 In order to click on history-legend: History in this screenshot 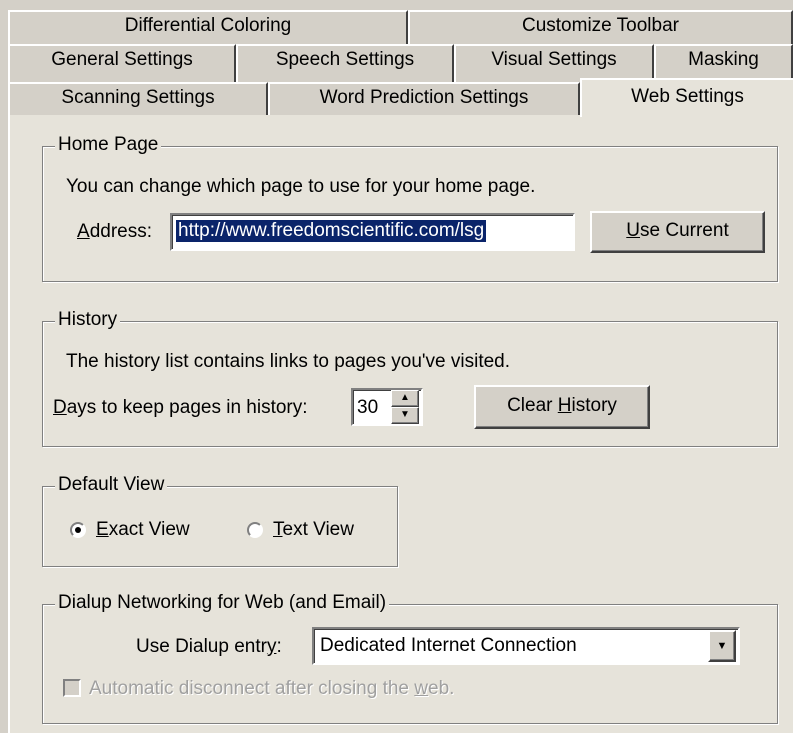, I will do `click(88, 320)`.